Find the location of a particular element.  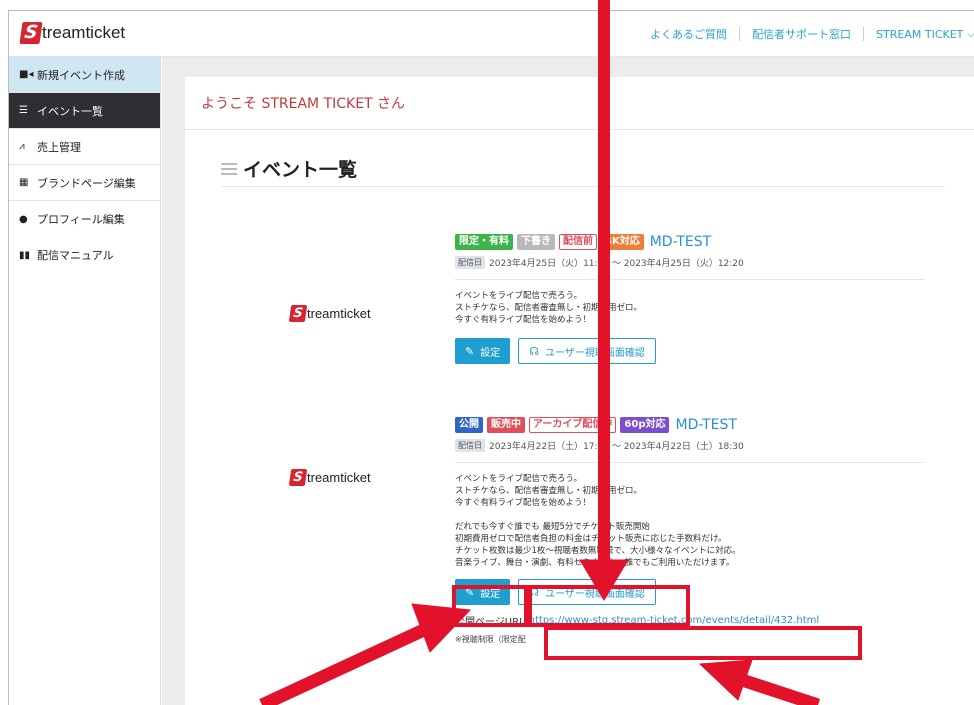

support-link: 配信者サポート窓口 is located at coordinates (801, 34).